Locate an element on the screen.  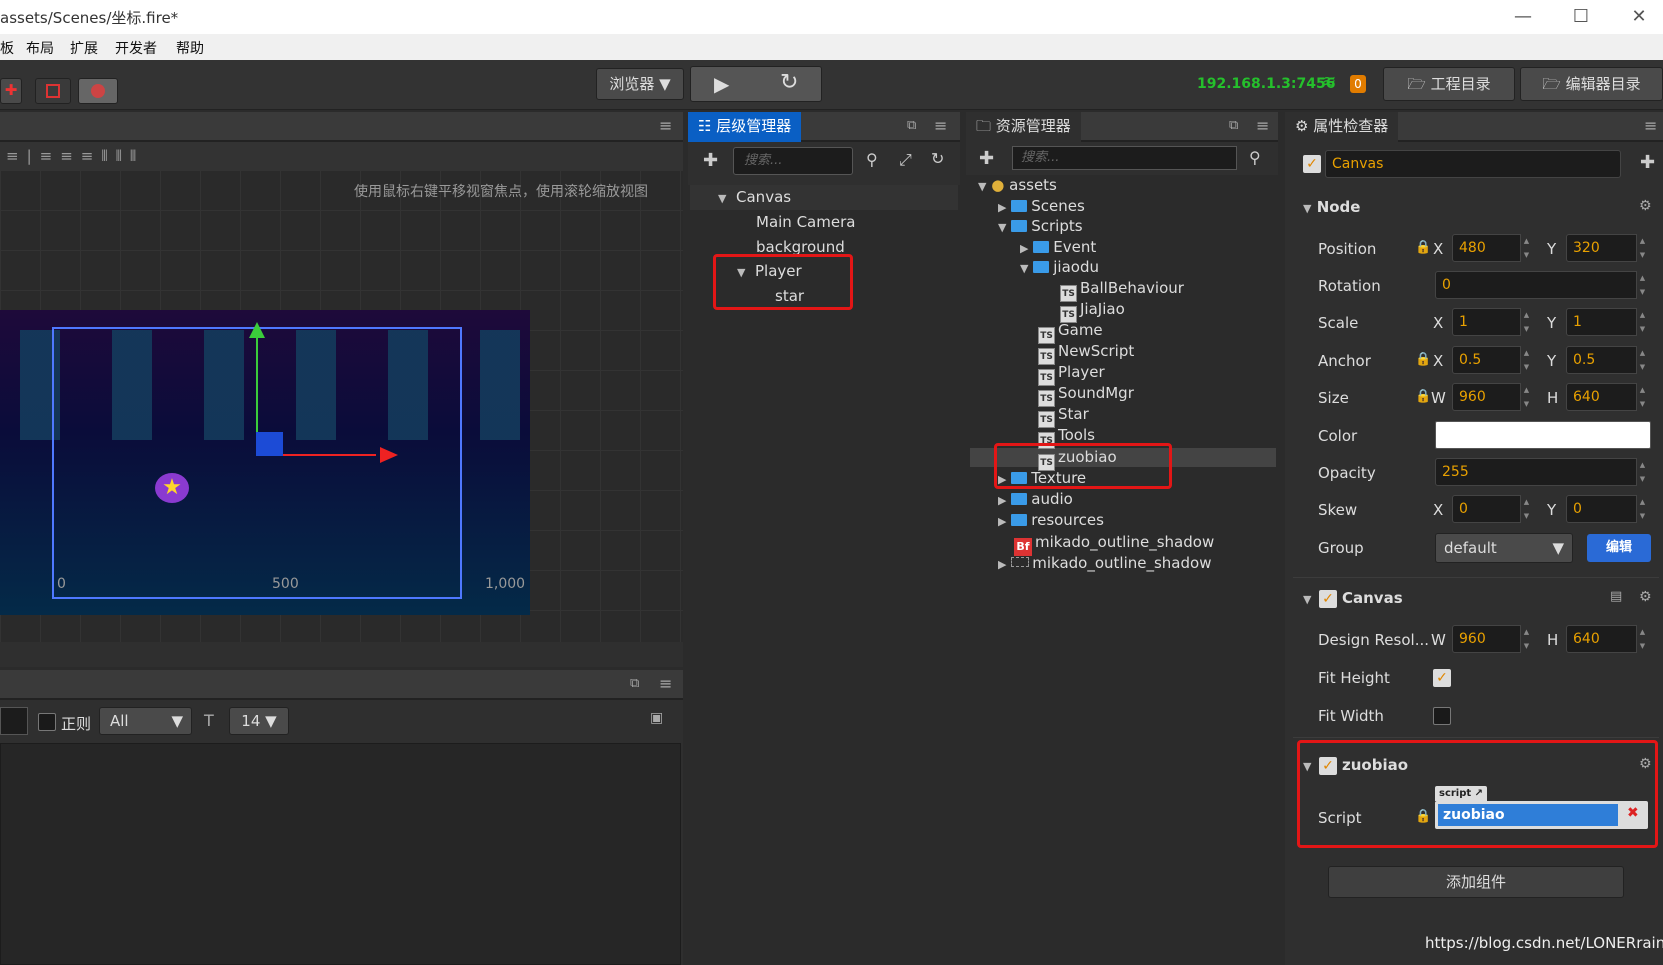
align-toolbar: ≡|≡≡≡⫴⫴⫴ is located at coordinates (341, 156).